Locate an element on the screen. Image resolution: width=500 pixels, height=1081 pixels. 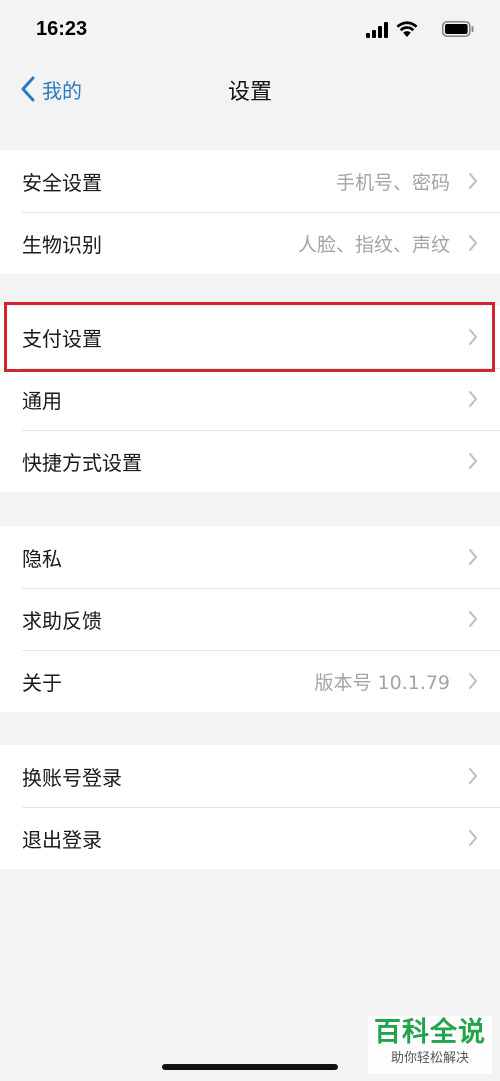
status-icons is located at coordinates (414, 31).